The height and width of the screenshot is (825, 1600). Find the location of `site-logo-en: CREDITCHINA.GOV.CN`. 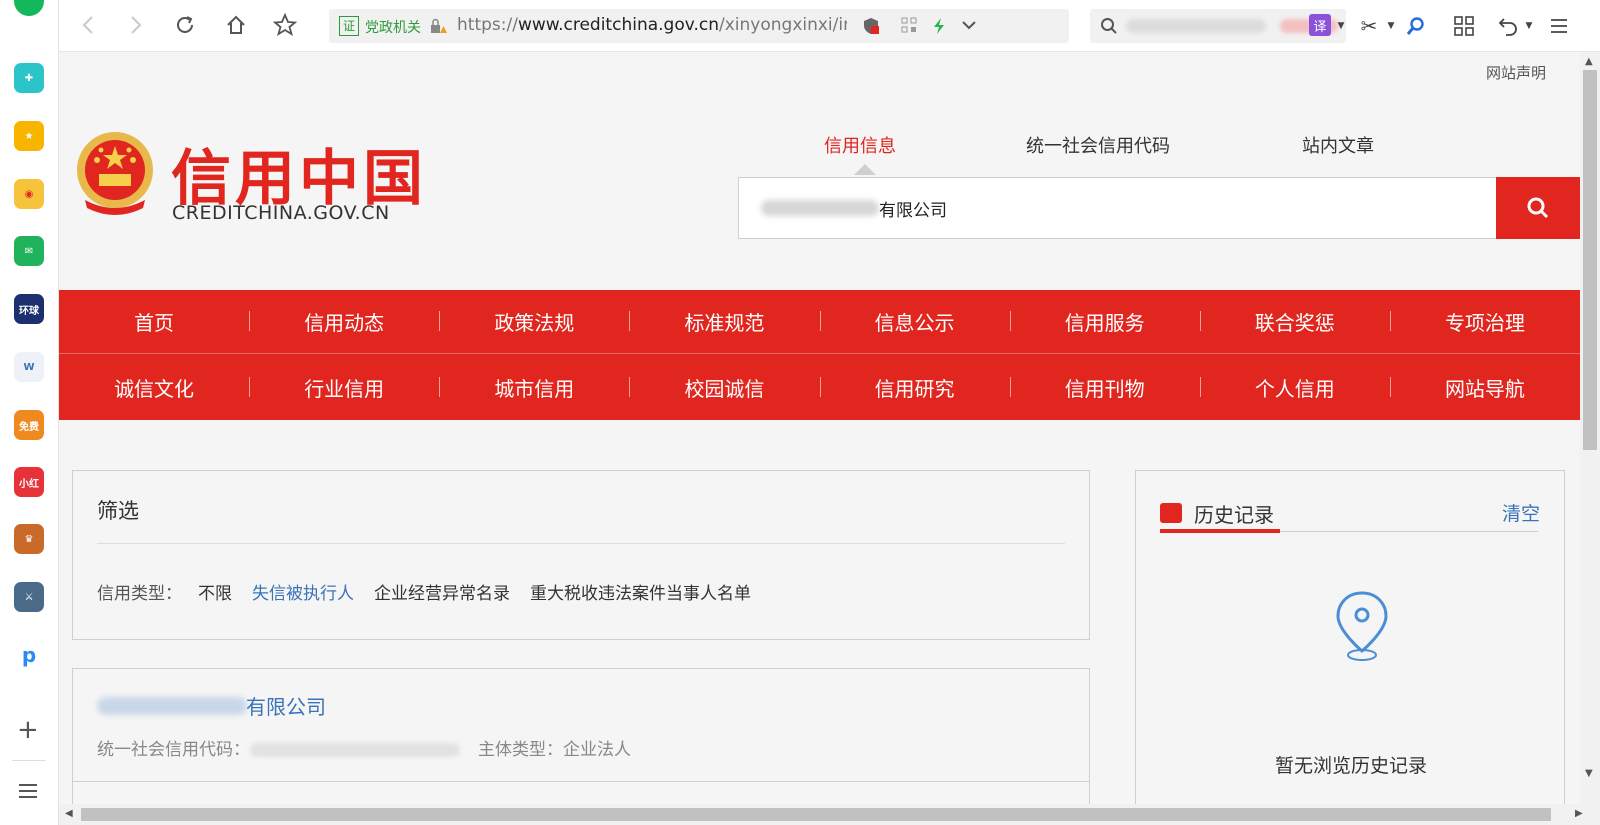

site-logo-en: CREDITCHINA.GOV.CN is located at coordinates (281, 213).